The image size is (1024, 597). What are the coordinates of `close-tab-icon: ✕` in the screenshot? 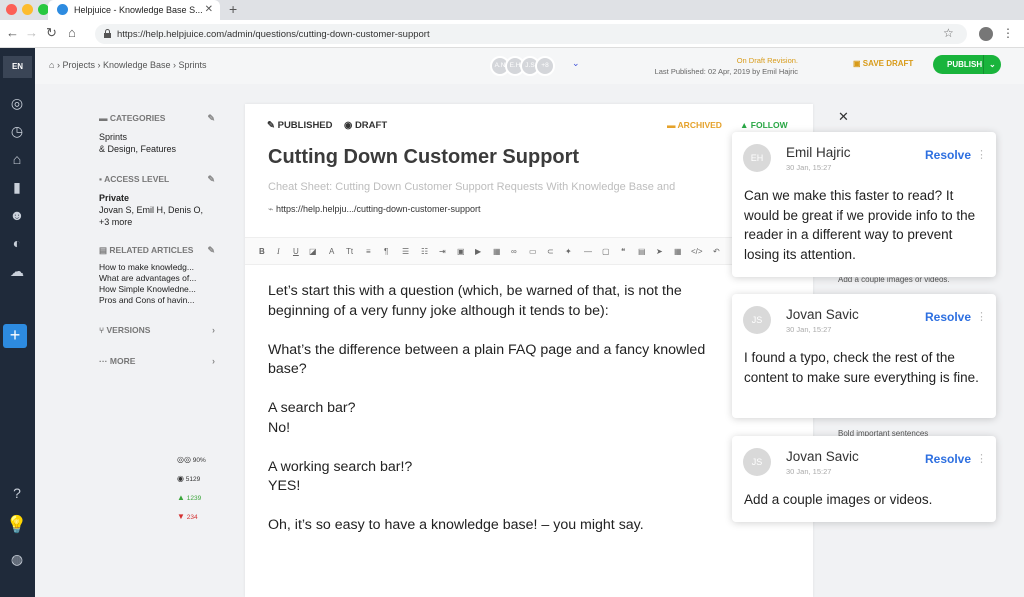 It's located at (209, 9).